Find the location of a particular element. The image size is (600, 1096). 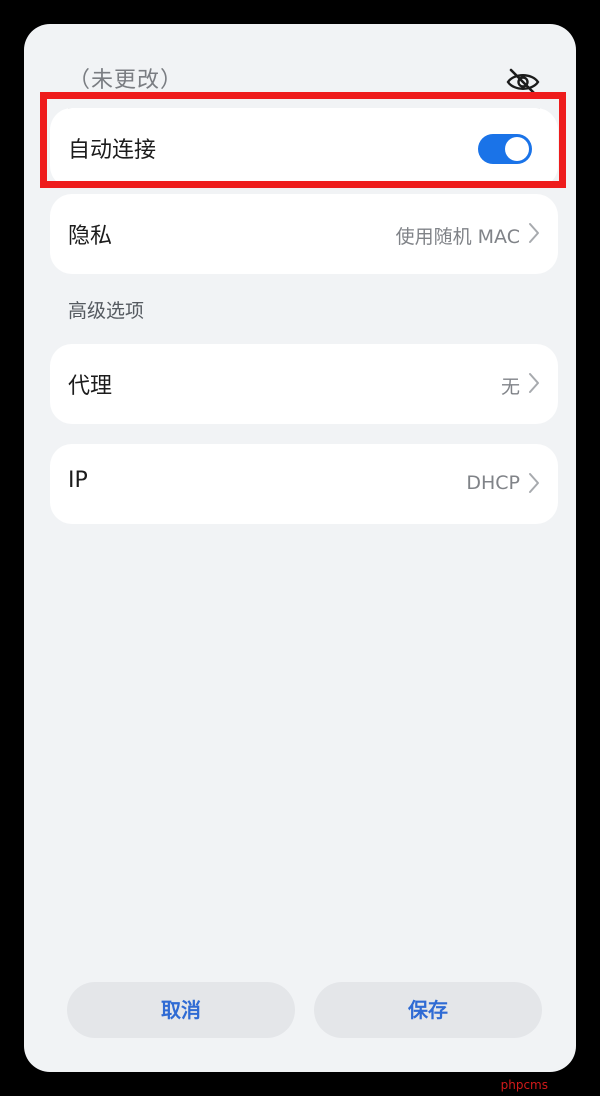

proxy-label: 代理 is located at coordinates (90, 386).